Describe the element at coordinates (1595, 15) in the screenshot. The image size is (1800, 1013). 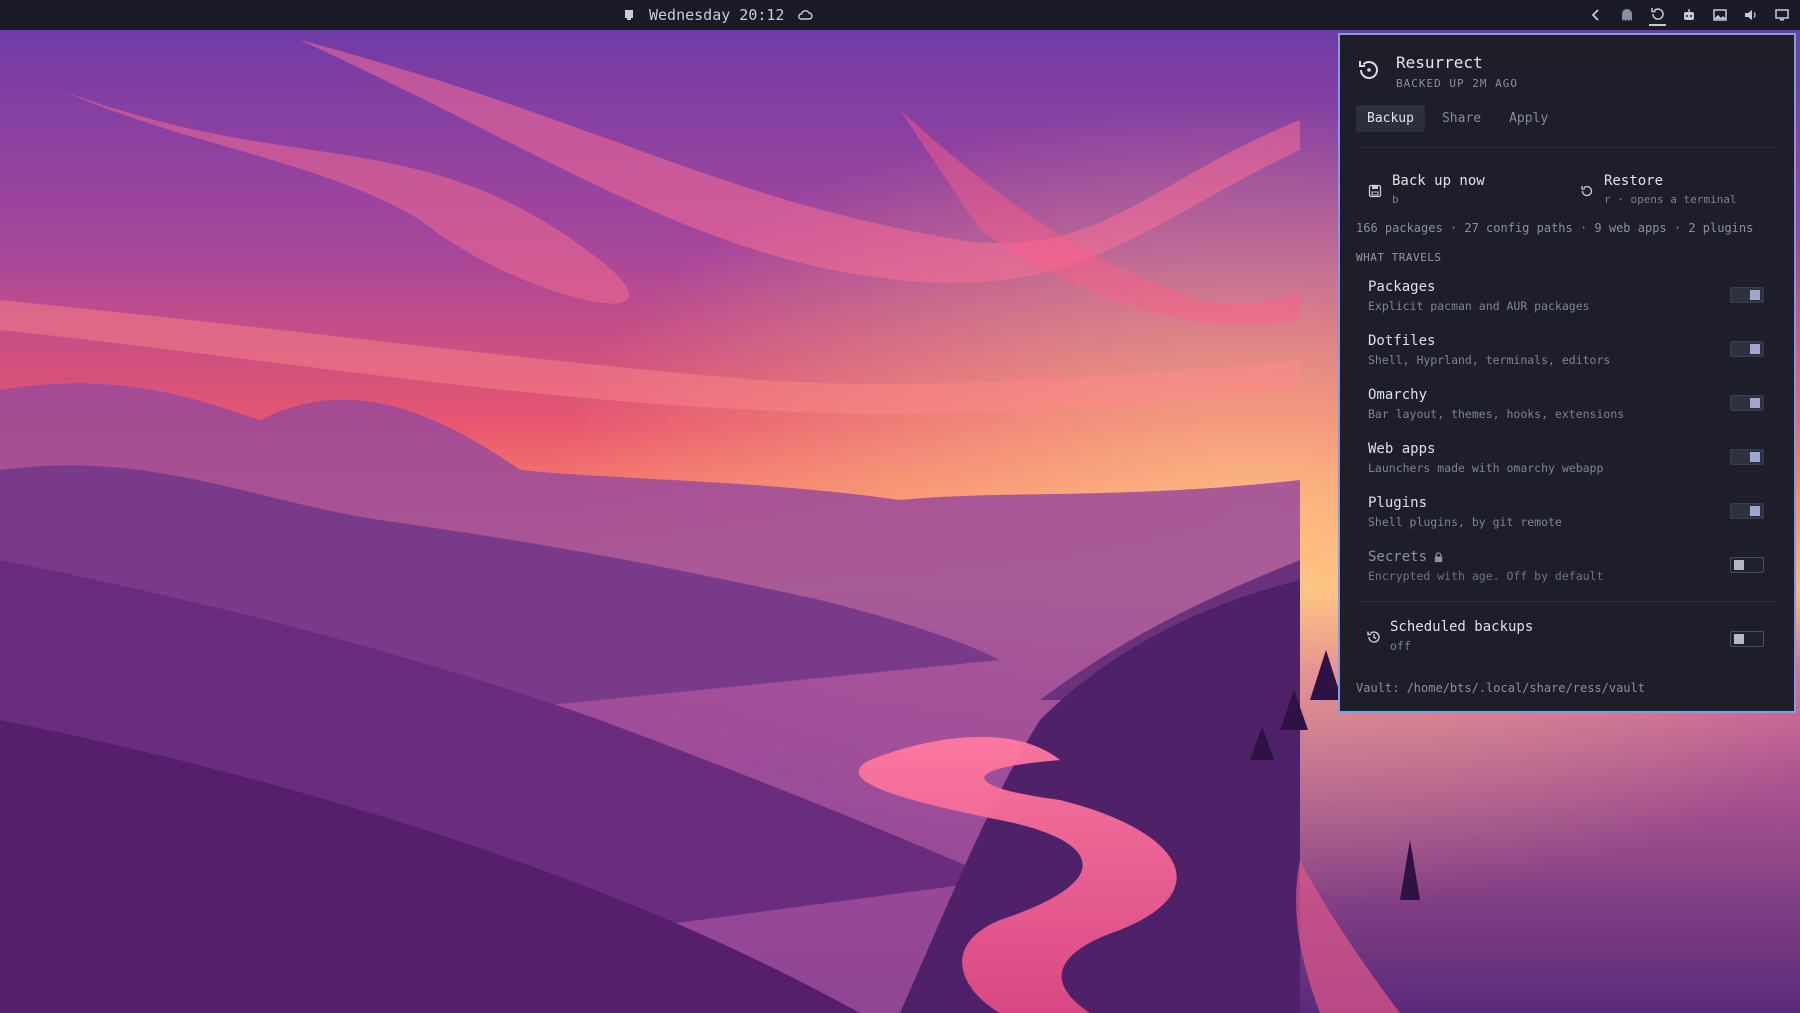
I see `chevron-left-icon` at that location.